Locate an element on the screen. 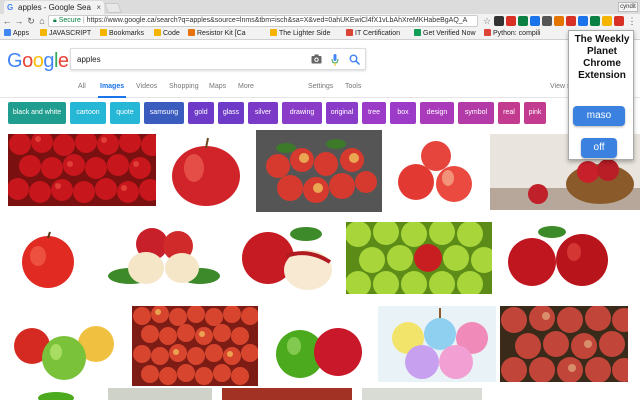 The width and height of the screenshot is (640, 400). google-favicon-icon: G is located at coordinates (10, 7).